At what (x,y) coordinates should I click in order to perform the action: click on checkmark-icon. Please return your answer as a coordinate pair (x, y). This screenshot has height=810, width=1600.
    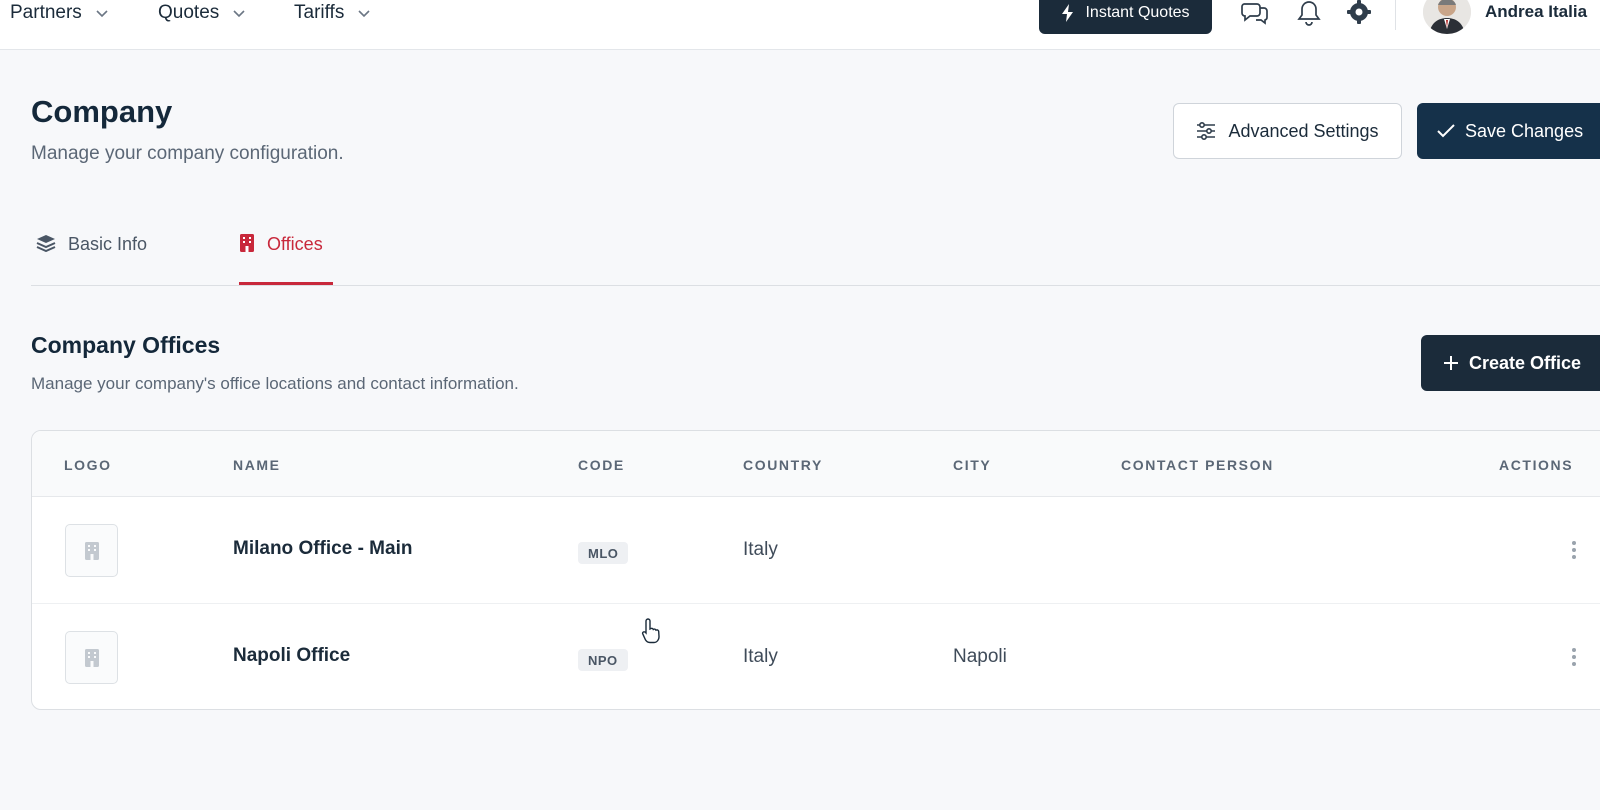
    Looking at the image, I should click on (1446, 131).